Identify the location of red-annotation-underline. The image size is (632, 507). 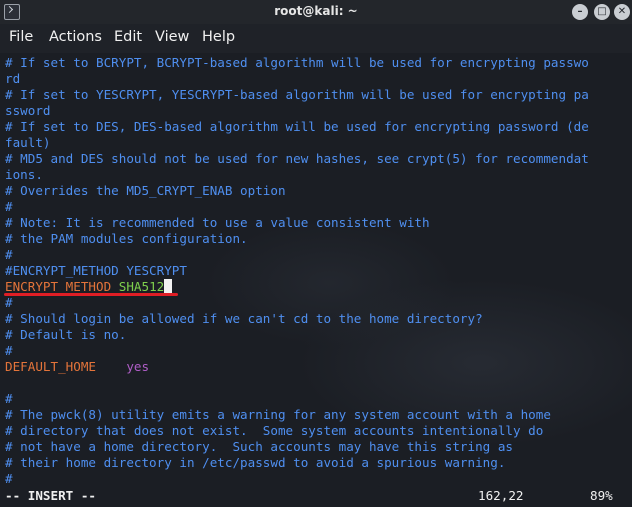
(91, 294).